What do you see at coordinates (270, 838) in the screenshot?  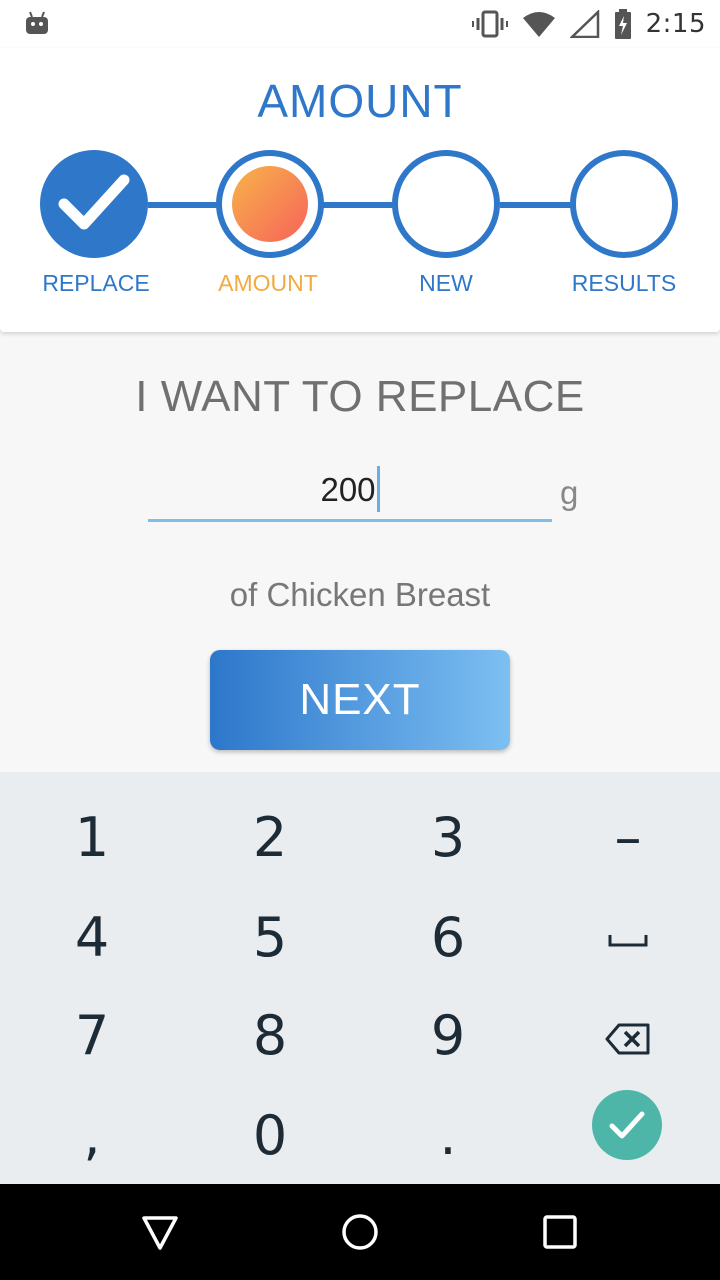 I see `key-2: 2` at bounding box center [270, 838].